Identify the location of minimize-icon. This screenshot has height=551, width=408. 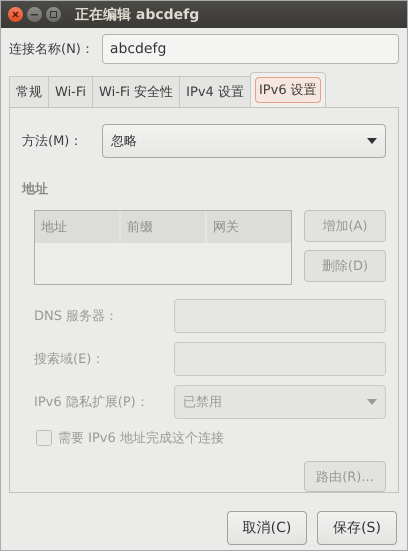
(34, 15).